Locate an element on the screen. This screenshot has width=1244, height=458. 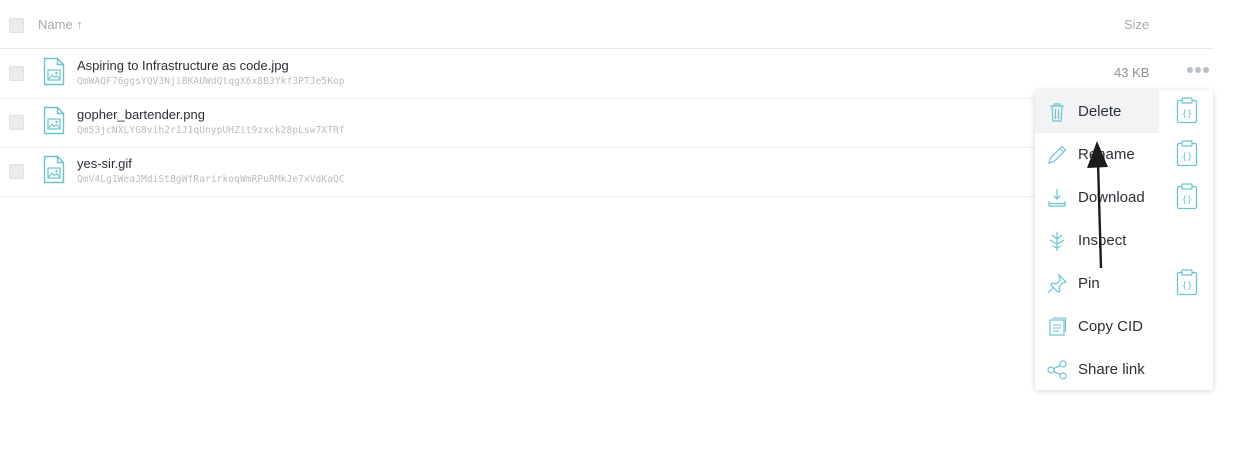
file-name: yes-sir.gif is located at coordinates (104, 163).